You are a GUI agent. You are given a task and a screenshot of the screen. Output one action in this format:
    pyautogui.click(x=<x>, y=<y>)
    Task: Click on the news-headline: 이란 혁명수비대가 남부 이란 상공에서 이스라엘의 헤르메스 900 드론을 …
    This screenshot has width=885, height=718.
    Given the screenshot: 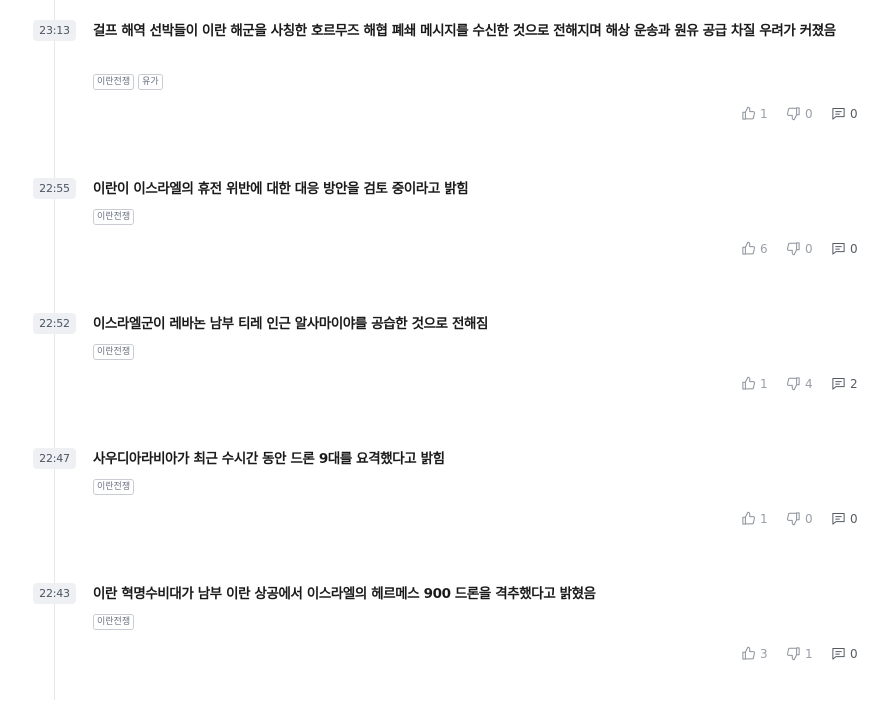 What is the action you would take?
    pyautogui.click(x=473, y=594)
    